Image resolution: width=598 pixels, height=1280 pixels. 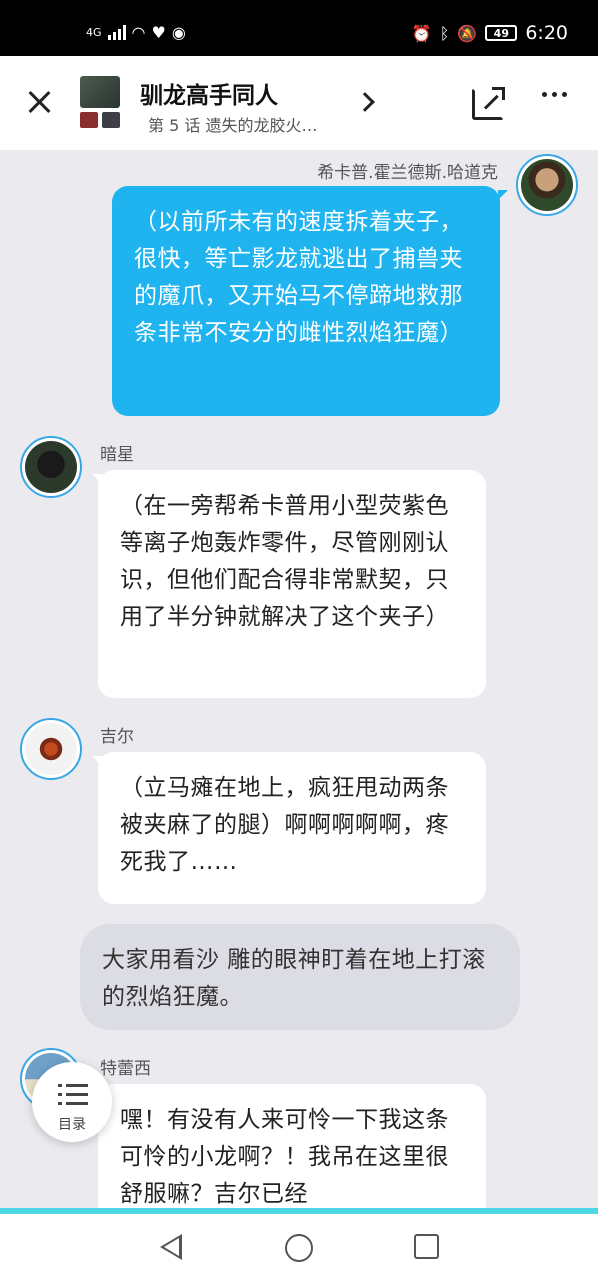 What do you see at coordinates (421, 33) in the screenshot?
I see `alarm-icon: ⏰` at bounding box center [421, 33].